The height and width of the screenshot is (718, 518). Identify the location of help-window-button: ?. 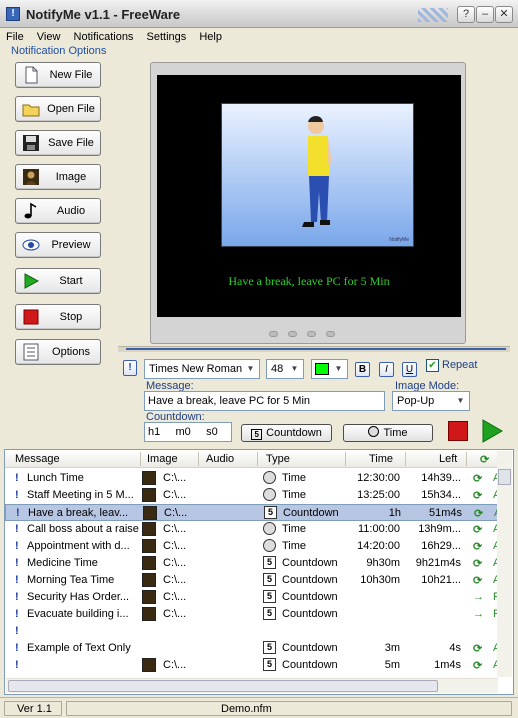
(466, 14).